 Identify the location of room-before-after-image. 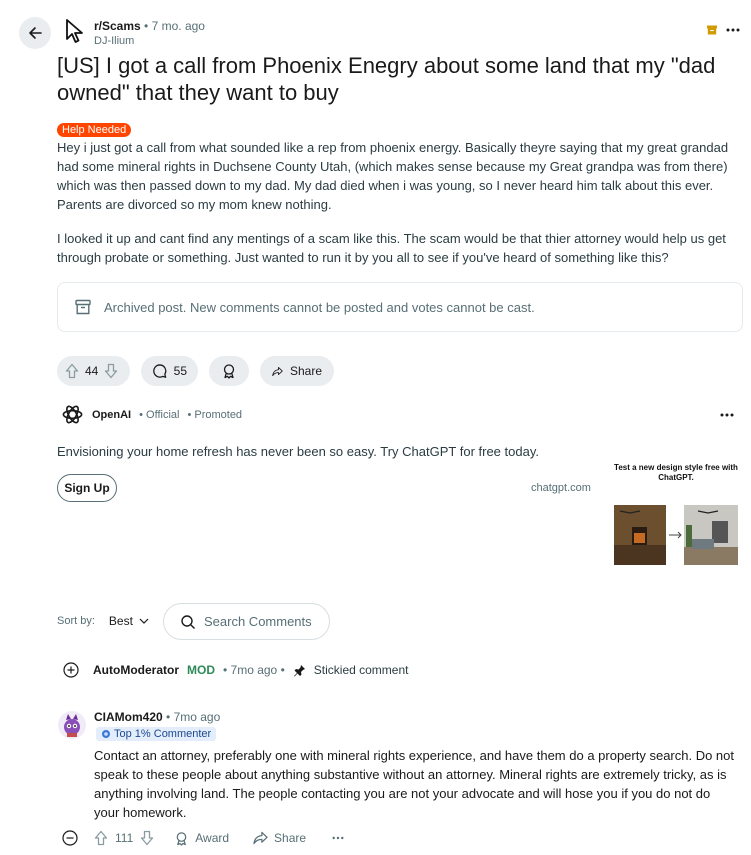
(676, 535).